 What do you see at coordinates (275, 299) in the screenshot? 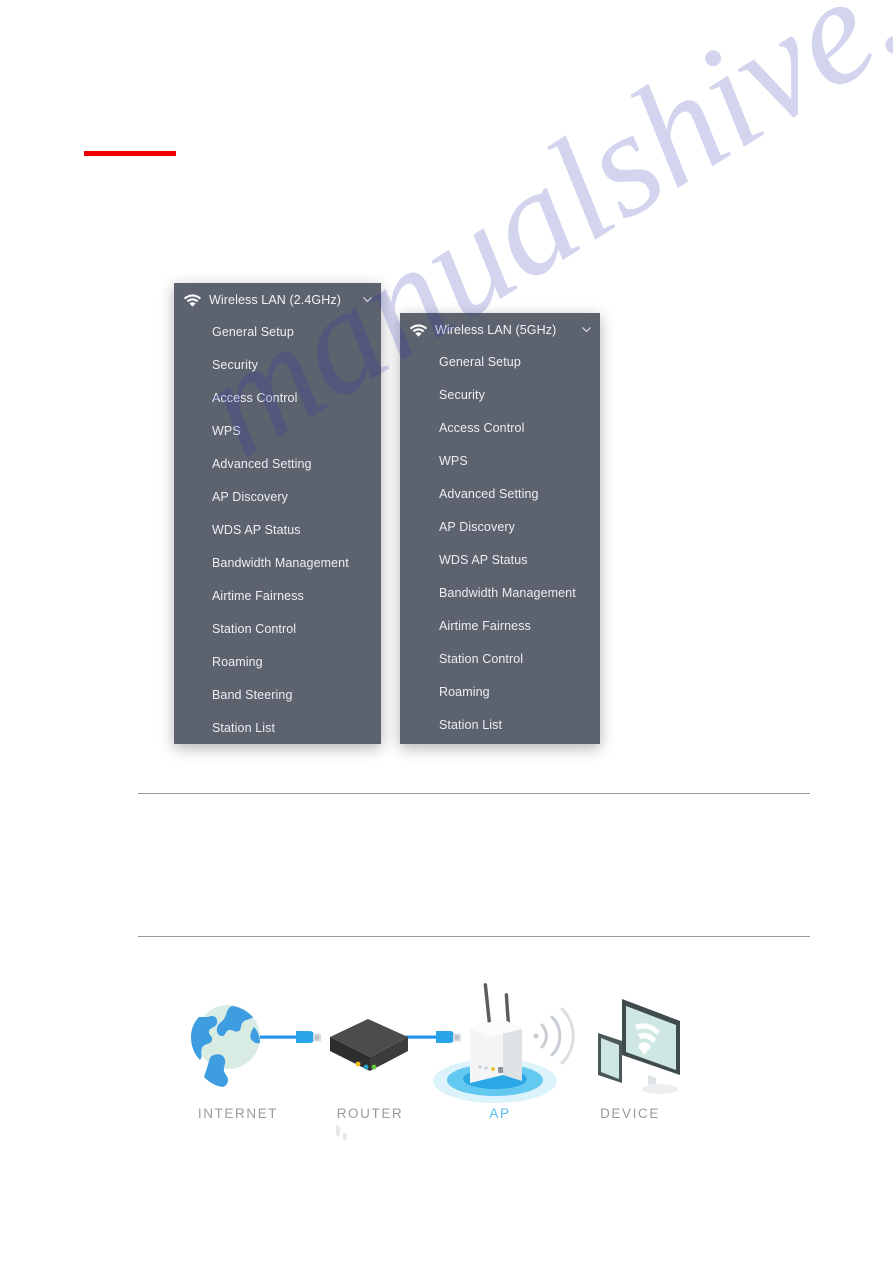
I see `menu-title-24ghz: Wireless LAN (2.4GHz)` at bounding box center [275, 299].